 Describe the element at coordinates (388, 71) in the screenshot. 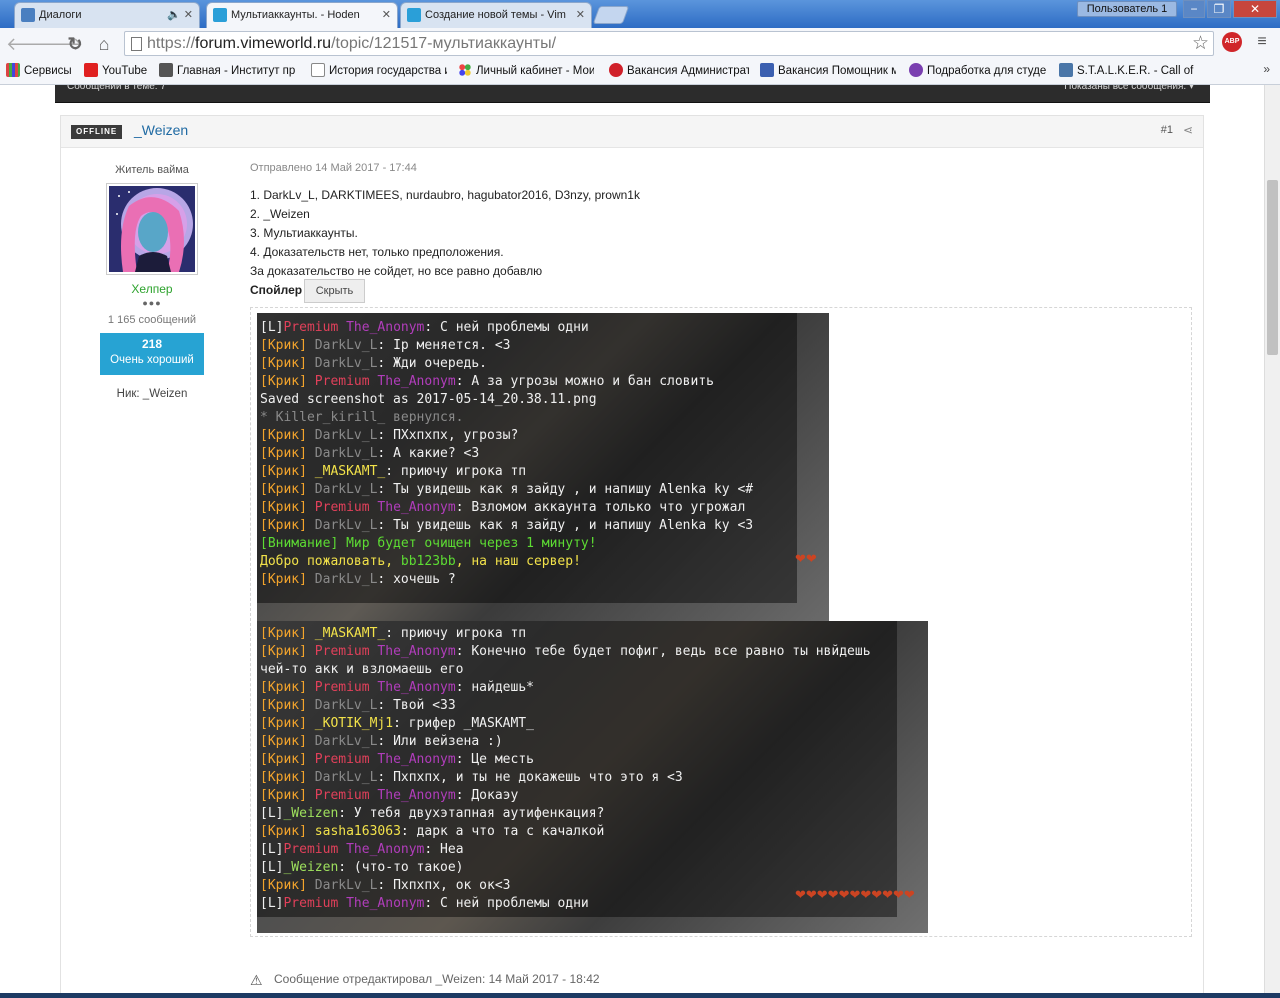

I see `bookmark-label: История государства и` at that location.